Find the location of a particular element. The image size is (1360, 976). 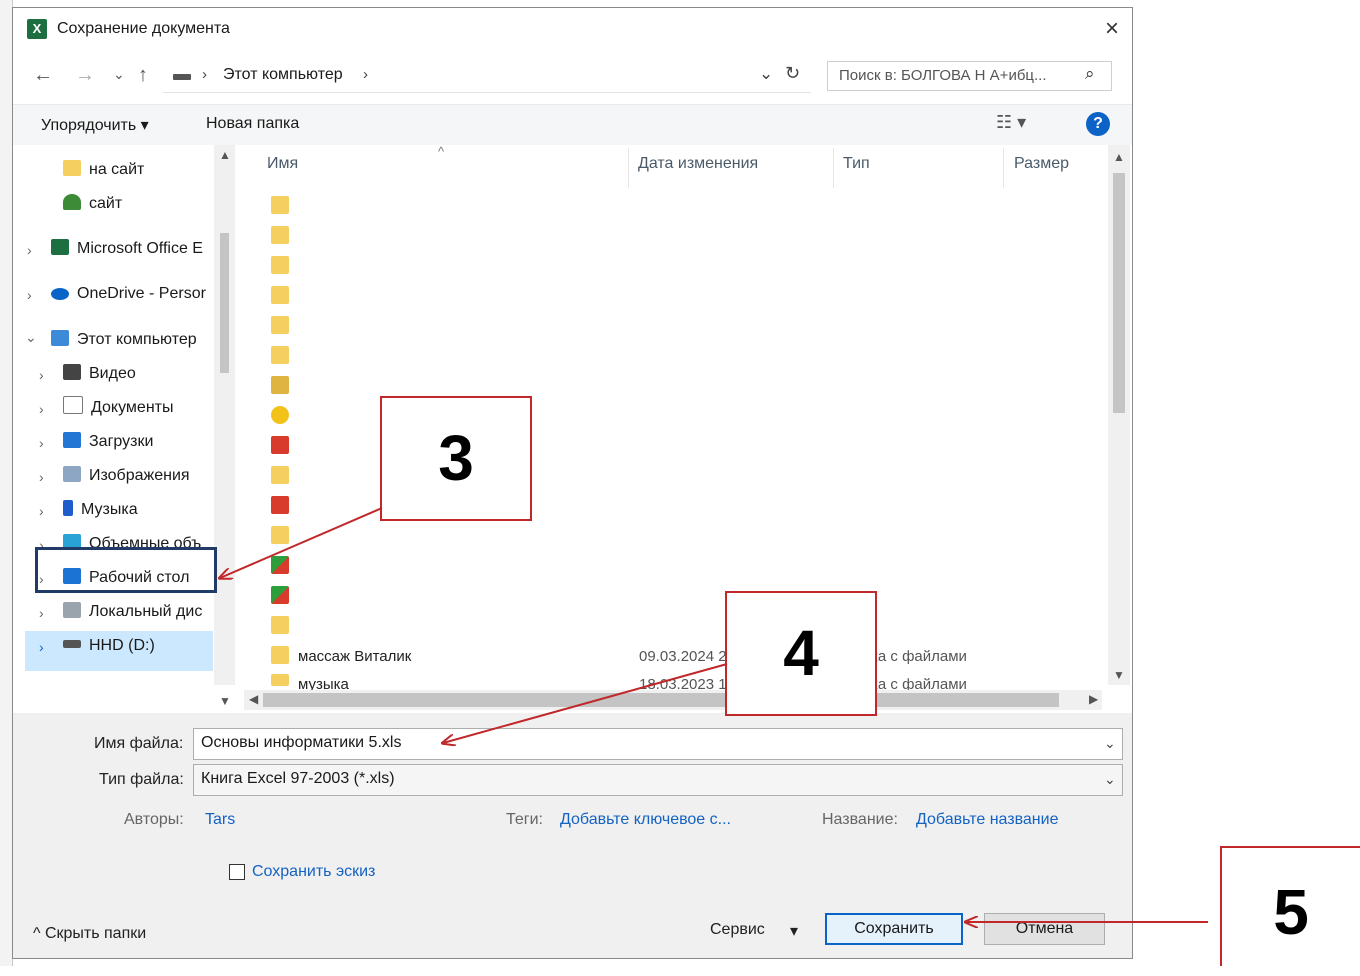

arrow-to-filename is located at coordinates (585, 703).